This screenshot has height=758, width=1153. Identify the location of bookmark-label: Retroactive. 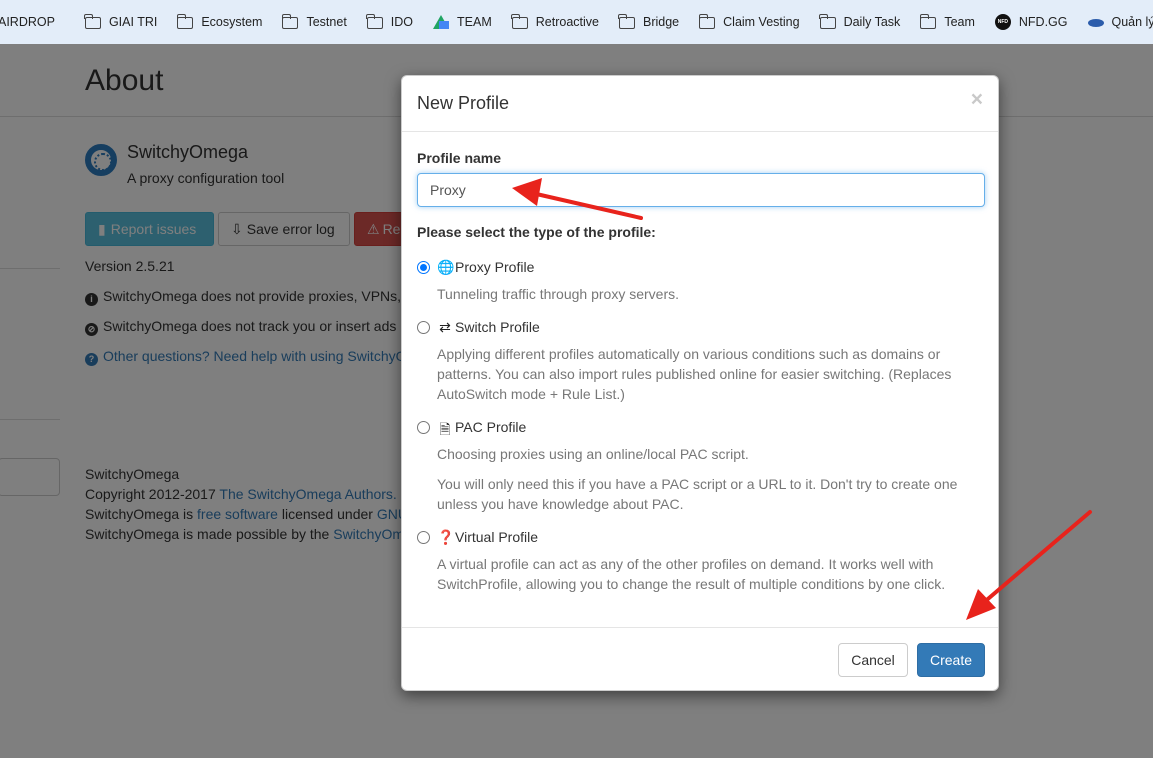
(567, 22).